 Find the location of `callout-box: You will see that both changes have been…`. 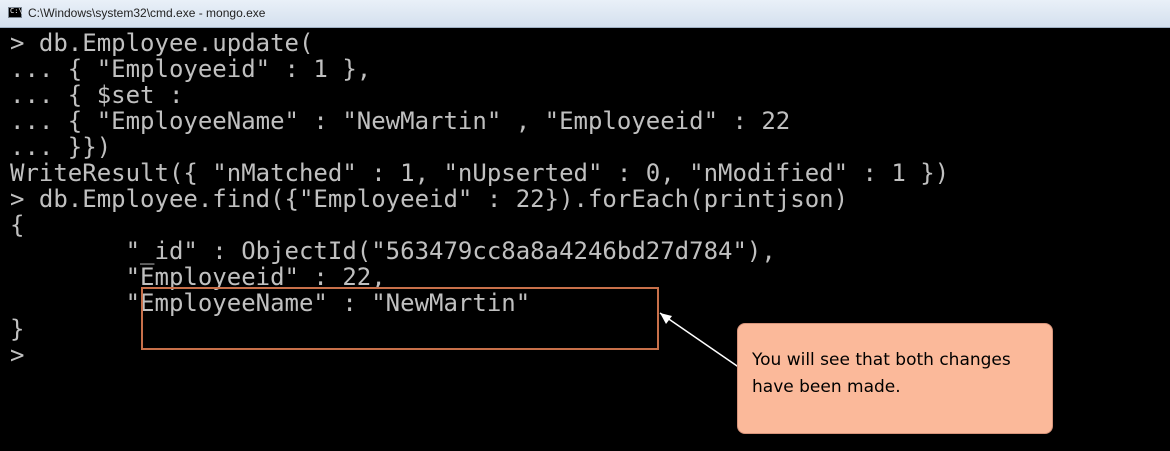

callout-box: You will see that both changes have been… is located at coordinates (895, 378).